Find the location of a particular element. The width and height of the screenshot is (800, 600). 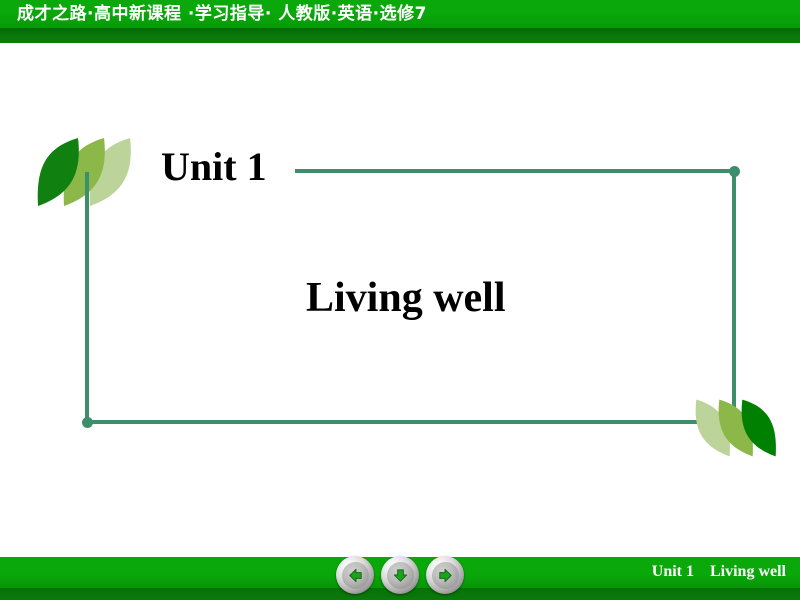

right-chevron-decoration is located at coordinates (745, 428).